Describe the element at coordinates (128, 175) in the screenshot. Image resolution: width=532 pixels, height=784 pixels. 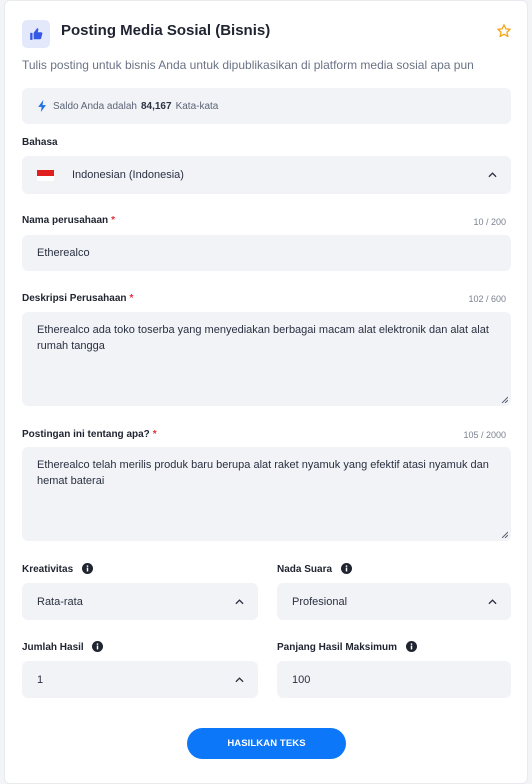
I see `language-value: Indonesian (Indonesia)` at that location.